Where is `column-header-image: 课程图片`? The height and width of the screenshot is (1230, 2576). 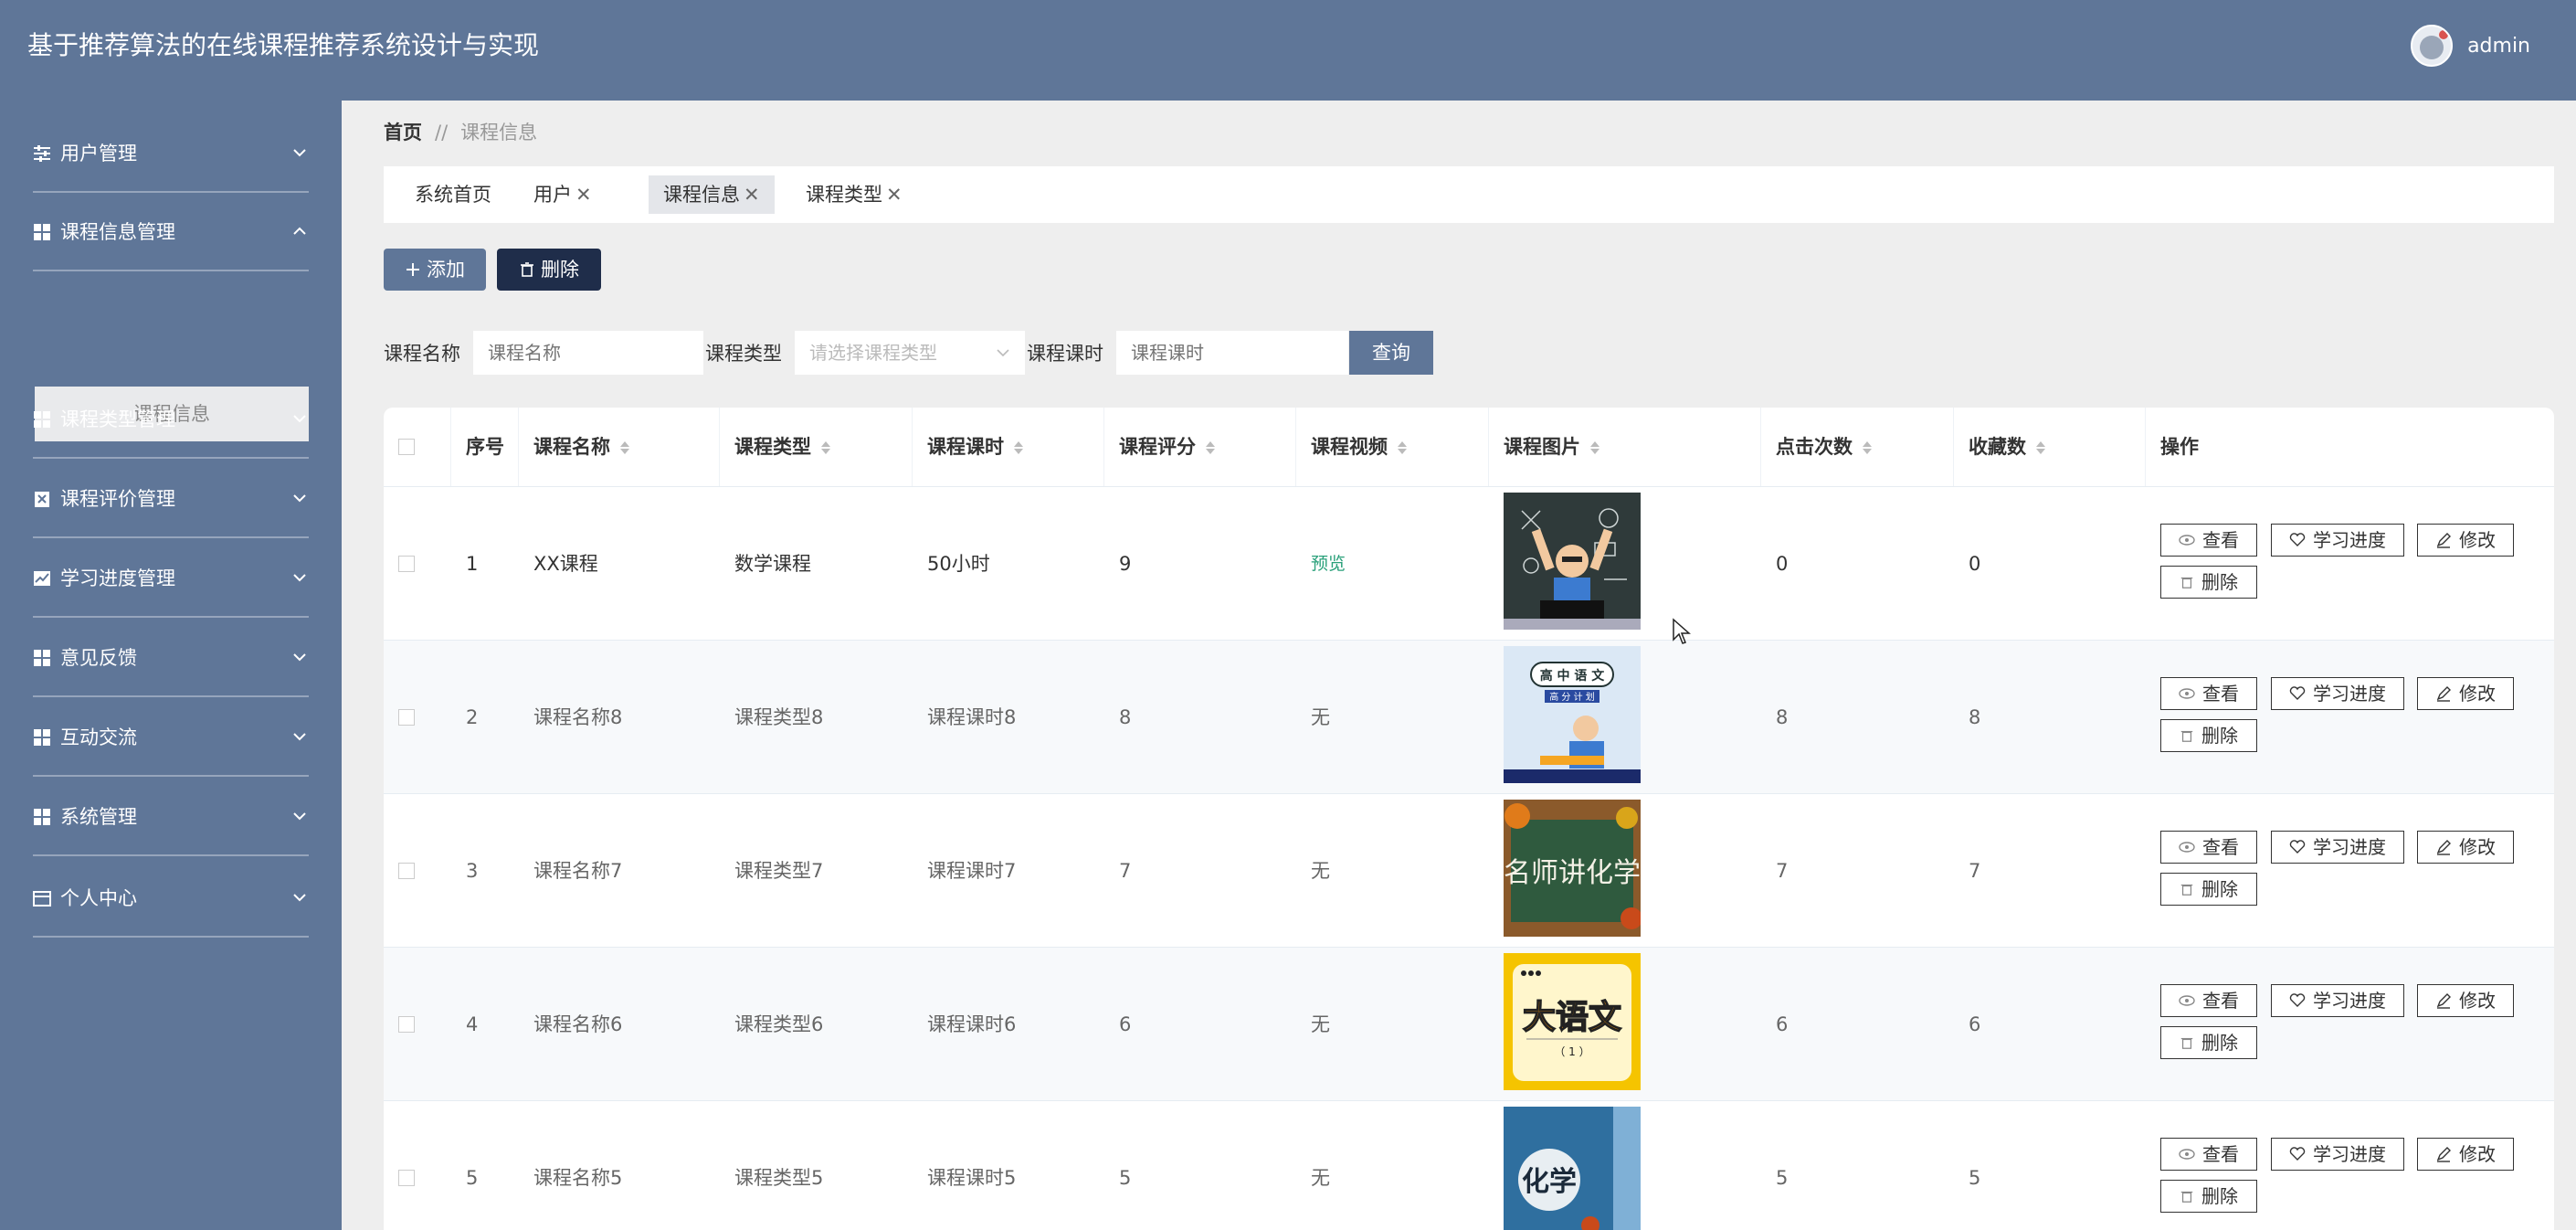 column-header-image: 课程图片 is located at coordinates (1552, 447).